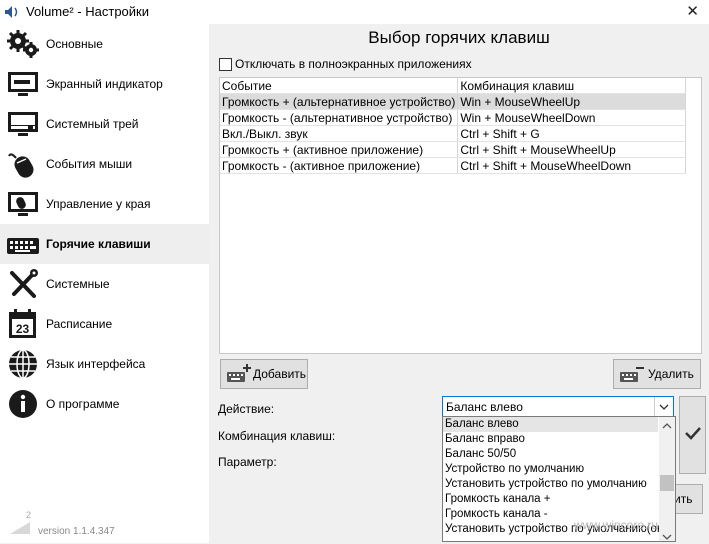  What do you see at coordinates (546, 484) in the screenshot?
I see `dropdown-option-label: Установить устройство по умолчанию` at bounding box center [546, 484].